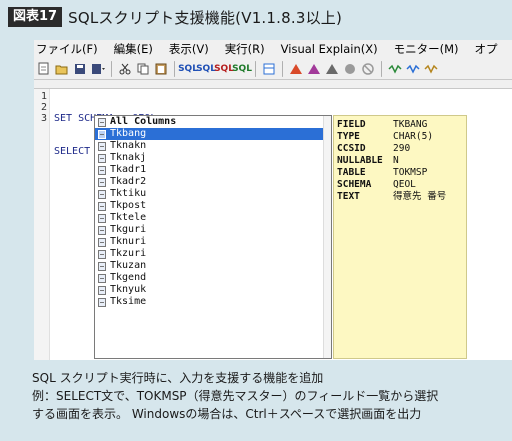 The height and width of the screenshot is (441, 512). What do you see at coordinates (189, 49) in the screenshot?
I see `menu-view: 表示(V)` at bounding box center [189, 49].